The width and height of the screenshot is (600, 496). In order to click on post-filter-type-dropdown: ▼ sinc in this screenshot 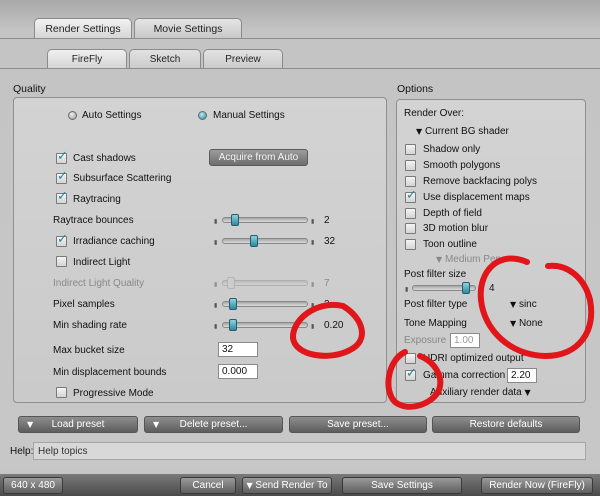, I will do `click(523, 304)`.